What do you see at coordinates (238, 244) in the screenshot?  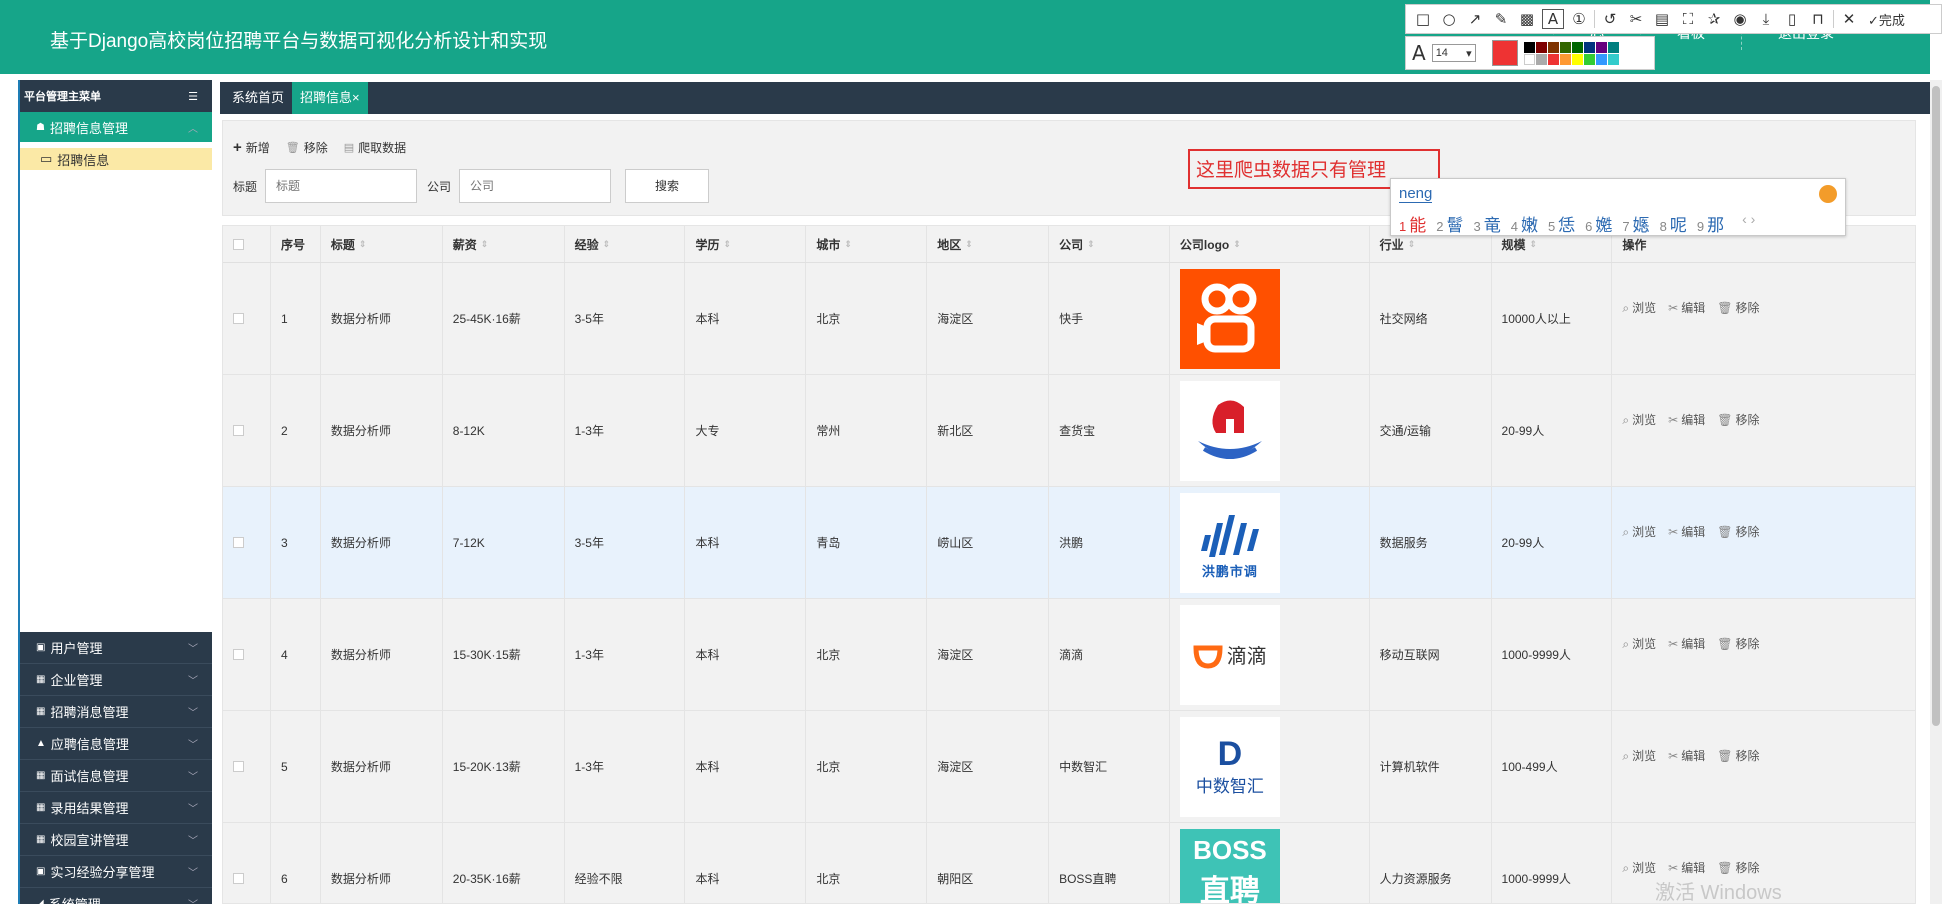 I see `select-all-checkbox` at bounding box center [238, 244].